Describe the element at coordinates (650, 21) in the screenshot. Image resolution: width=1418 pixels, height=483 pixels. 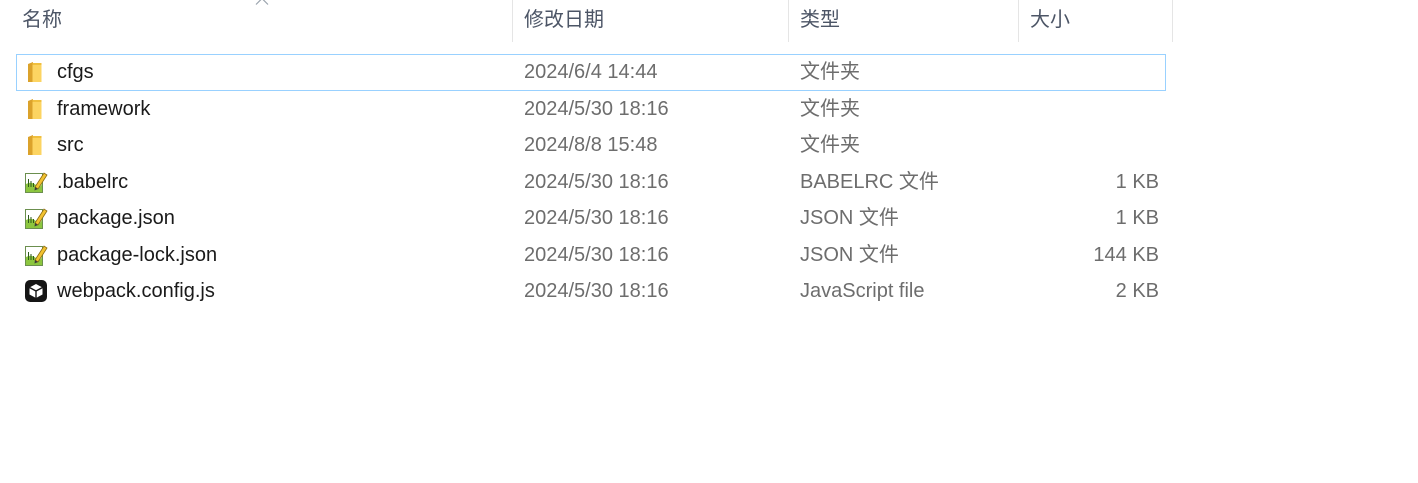
I see `column-header-date: 修改日期` at that location.